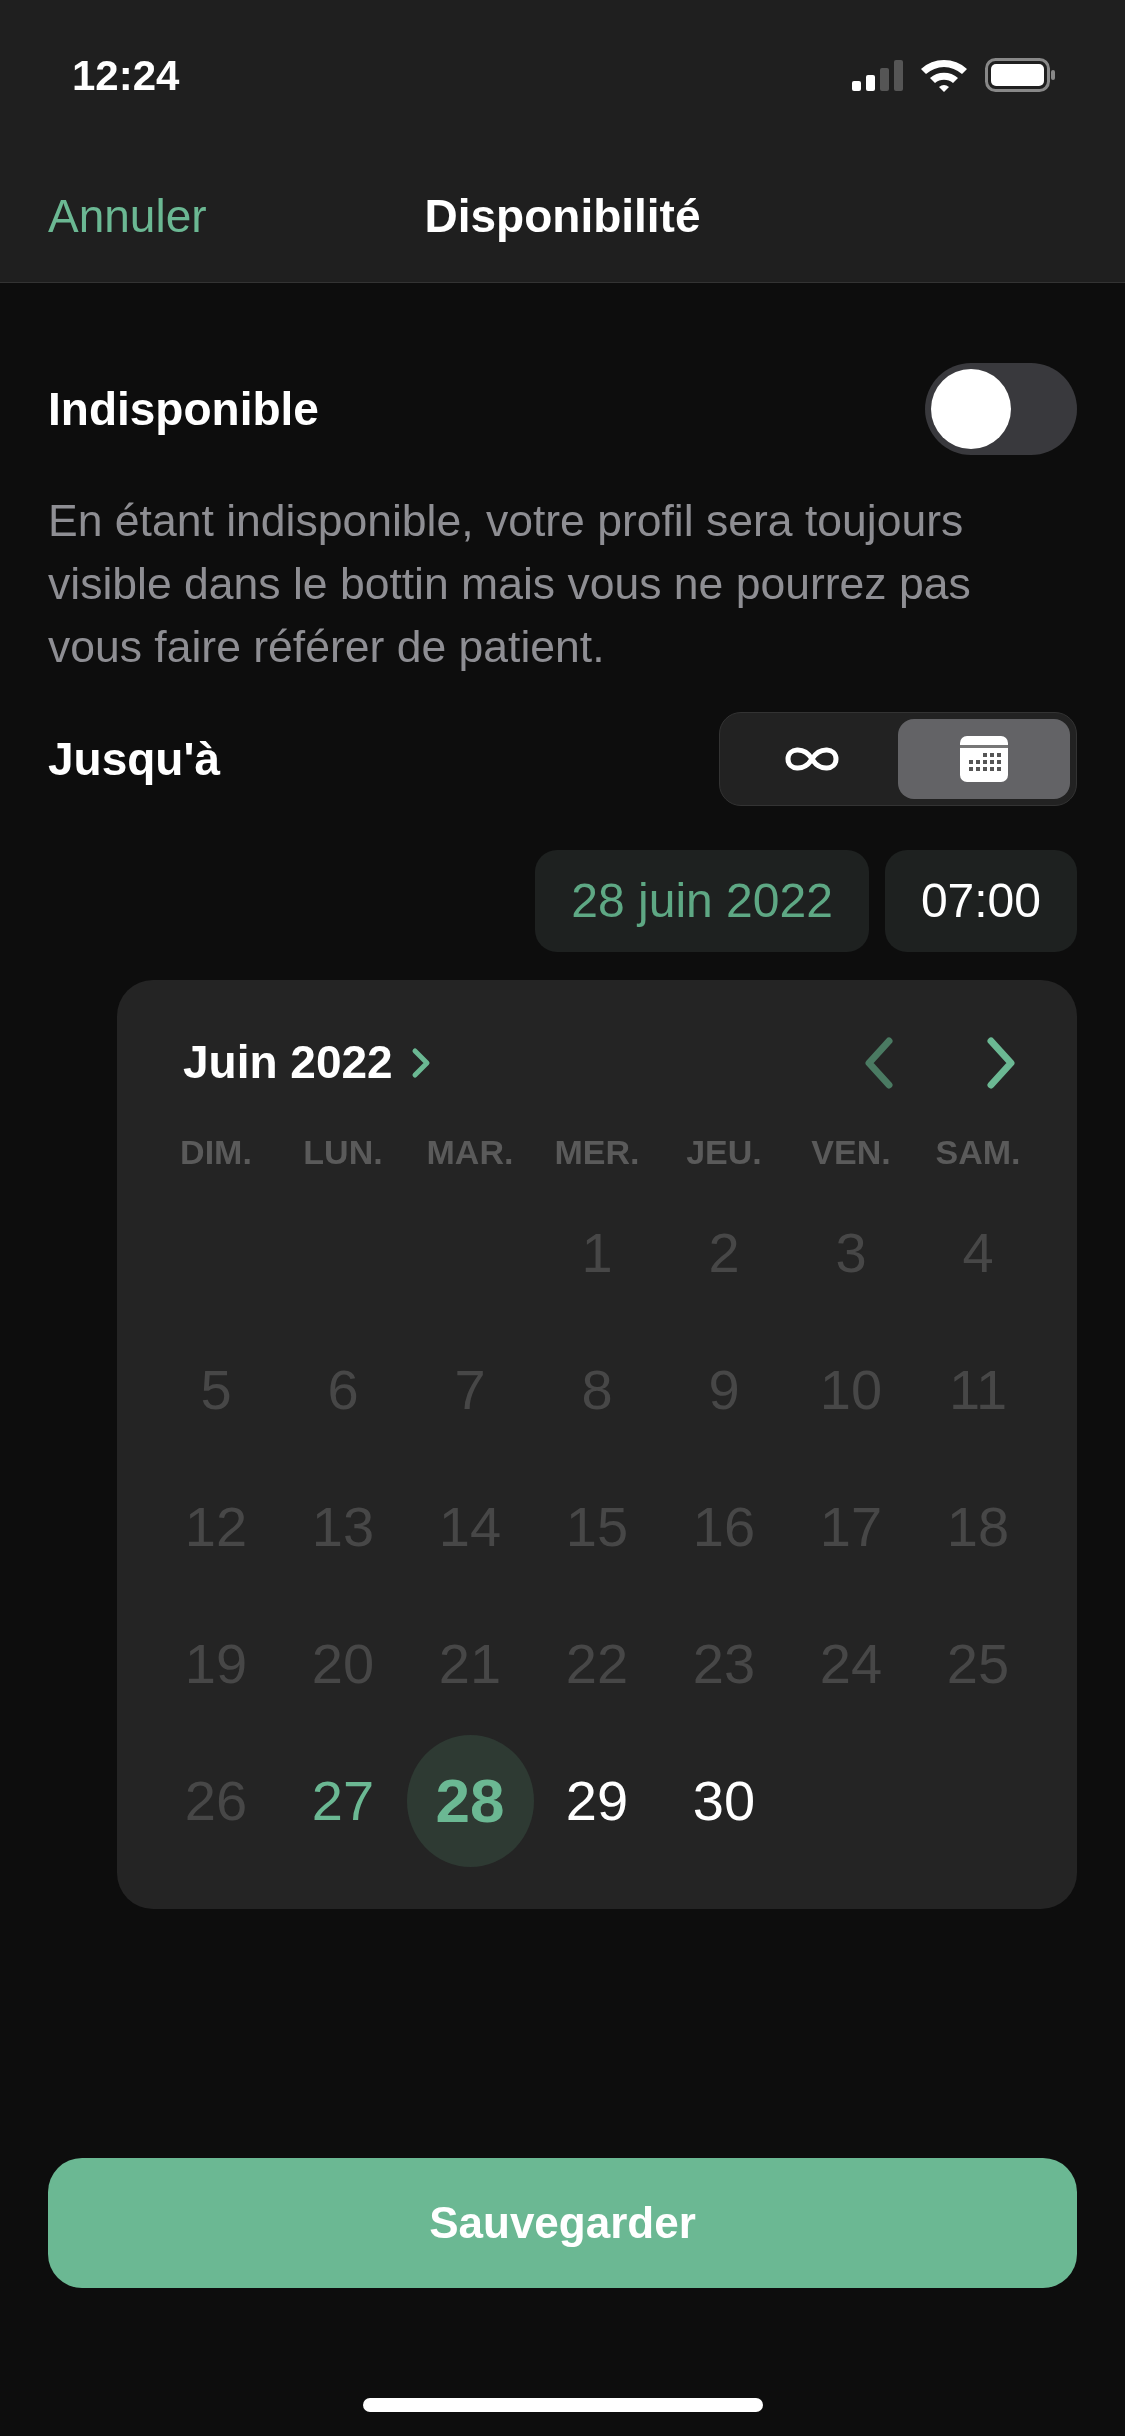 The height and width of the screenshot is (2436, 1125). What do you see at coordinates (127, 216) in the screenshot?
I see `cancel-button: Annuler` at bounding box center [127, 216].